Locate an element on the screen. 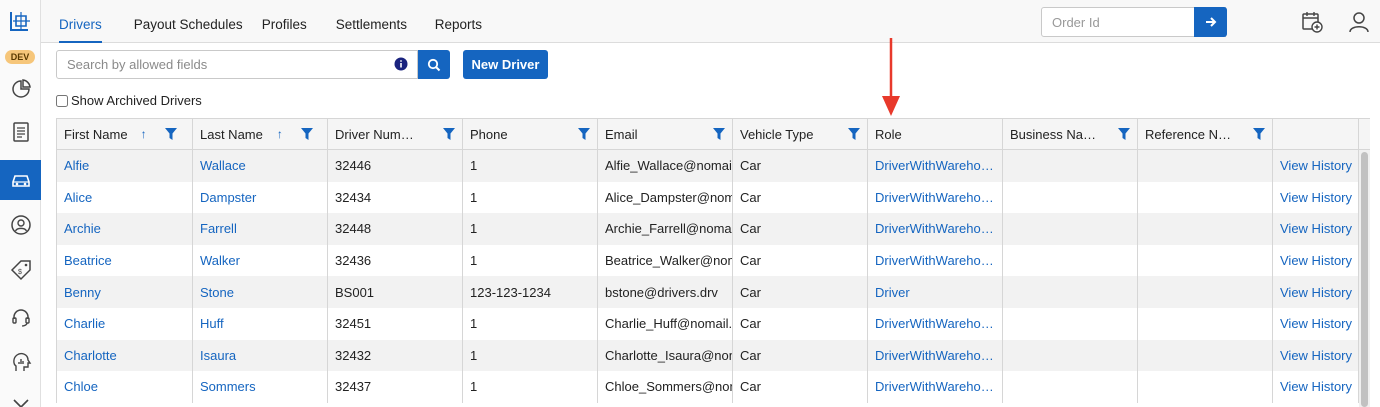  tab-reports: Reports is located at coordinates (466, 21).